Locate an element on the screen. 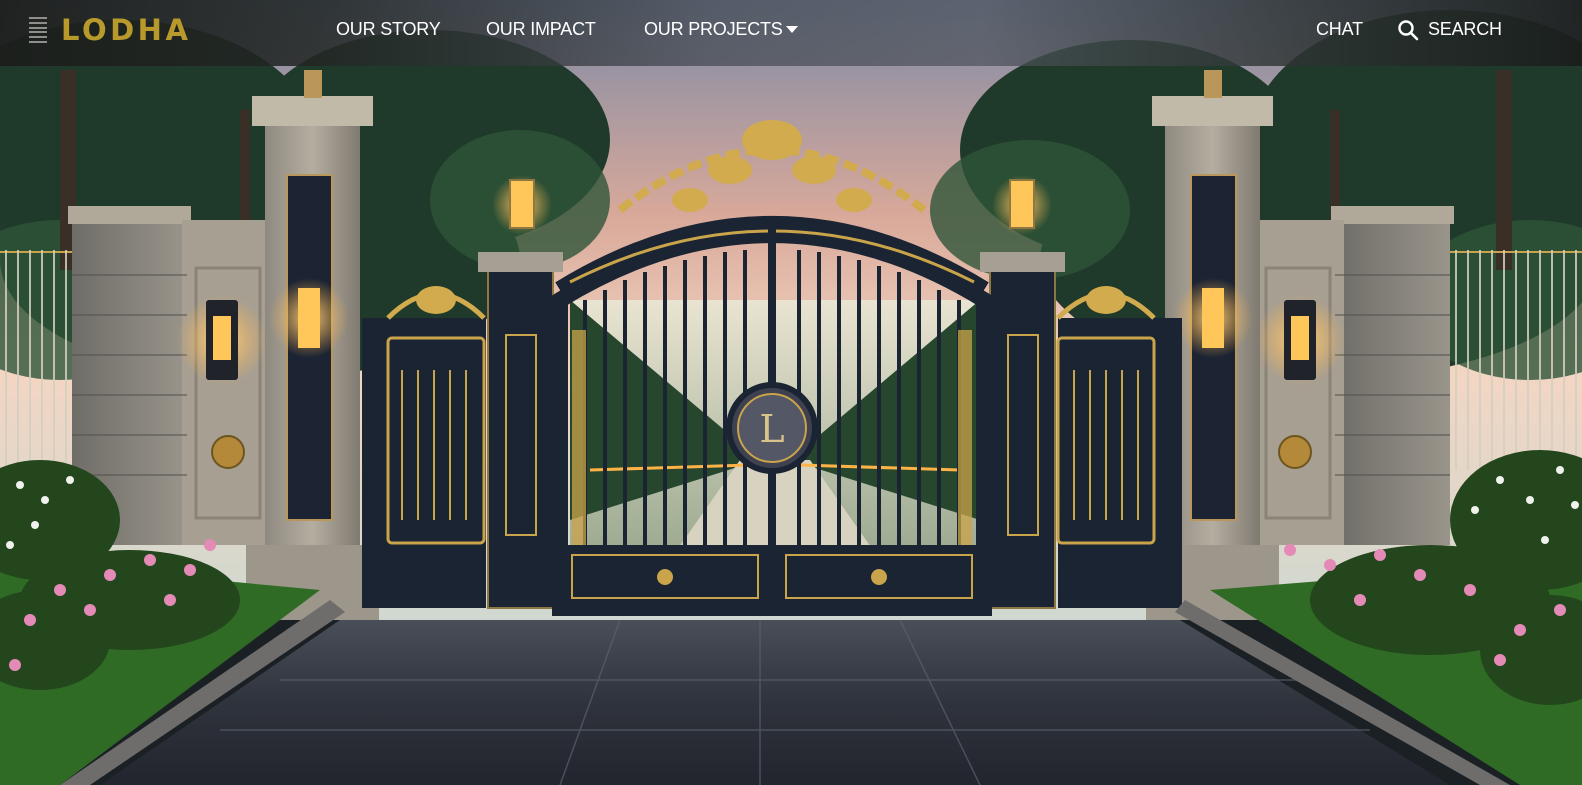 The height and width of the screenshot is (785, 1582). lodha-logo: LODHA is located at coordinates (126, 30).